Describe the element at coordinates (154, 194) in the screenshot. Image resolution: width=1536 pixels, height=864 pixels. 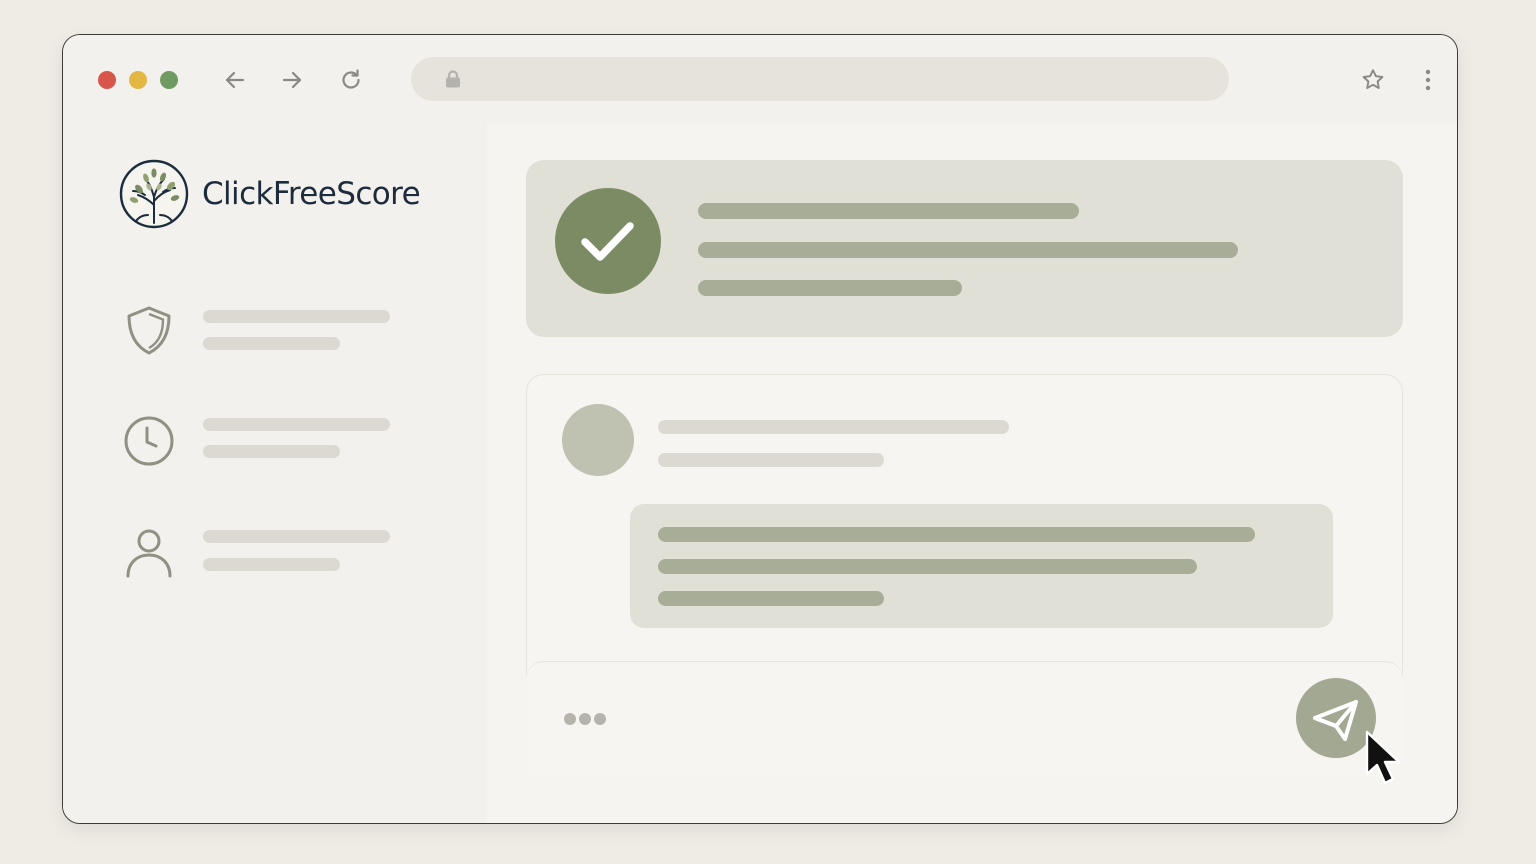
I see `tree-logo-icon` at that location.